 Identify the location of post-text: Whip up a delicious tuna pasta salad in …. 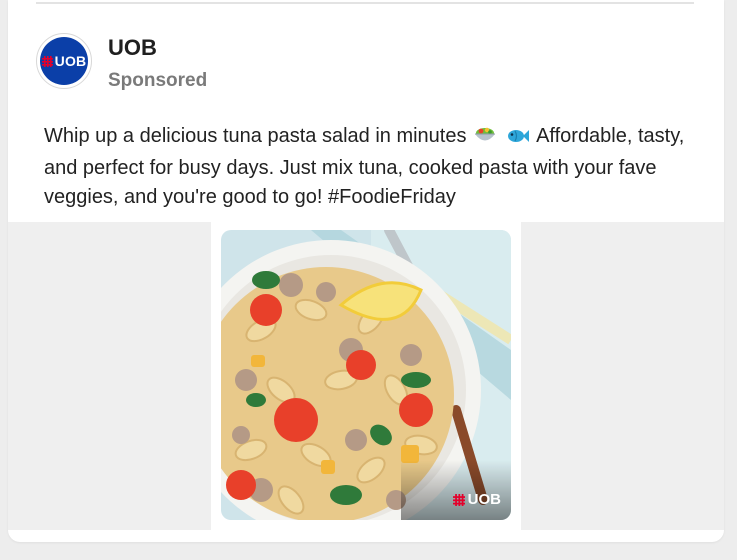
(369, 167).